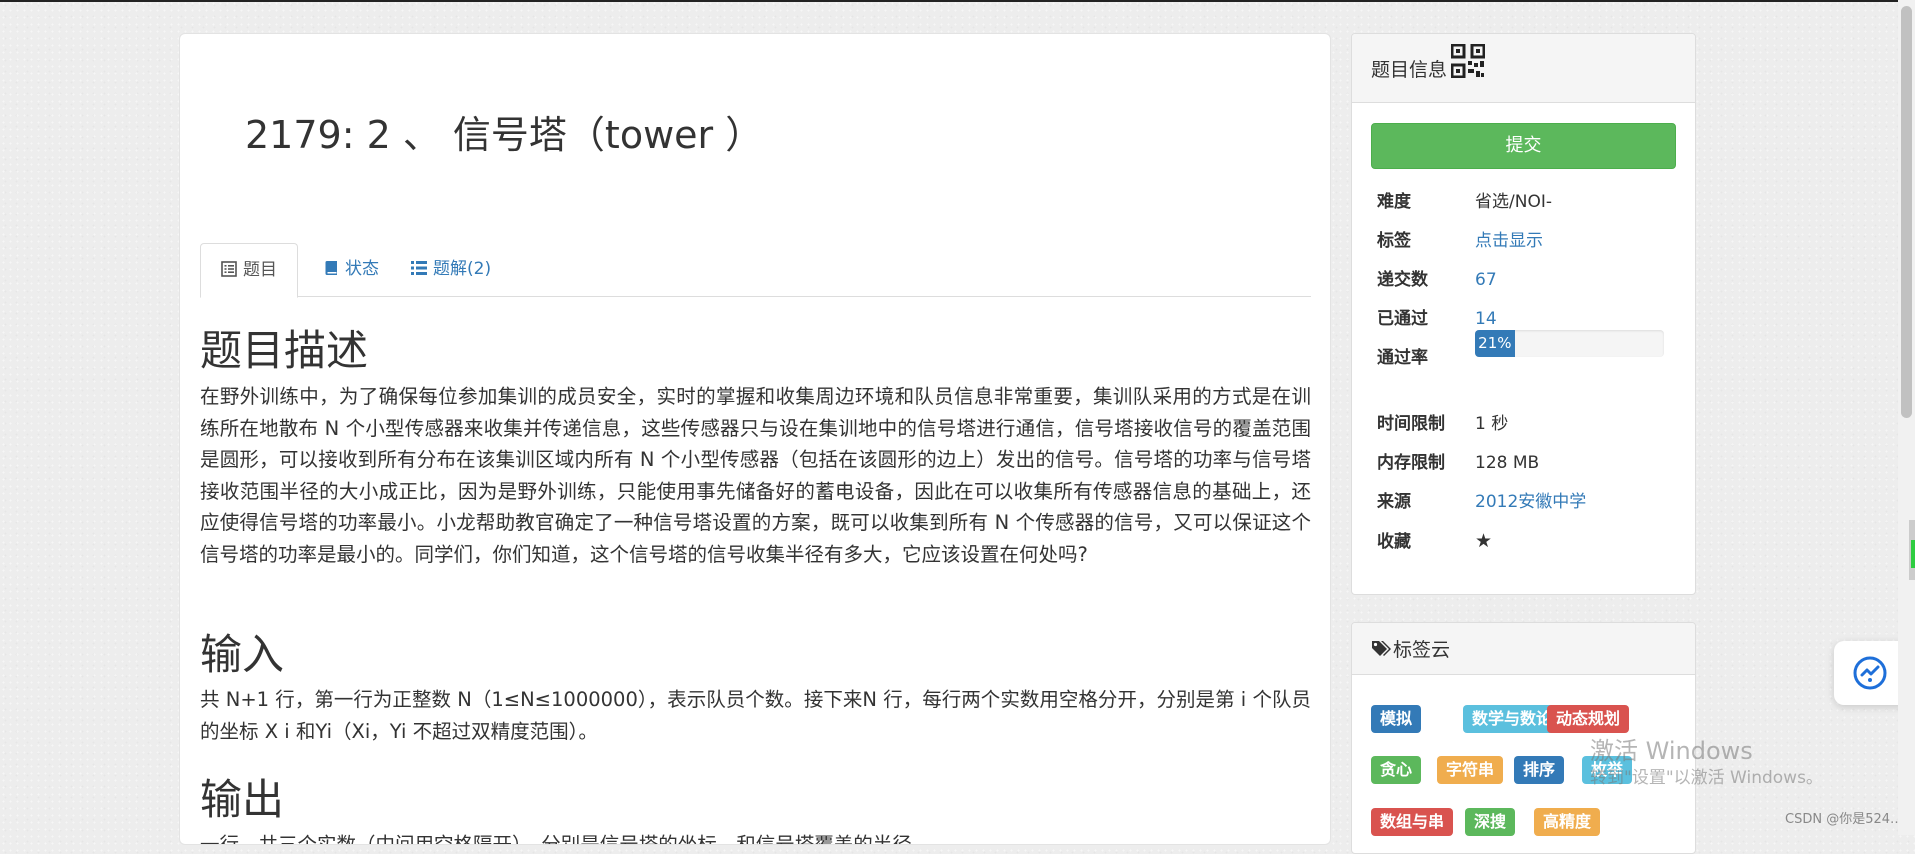  I want to click on tag-pill: 排序, so click(1539, 770).